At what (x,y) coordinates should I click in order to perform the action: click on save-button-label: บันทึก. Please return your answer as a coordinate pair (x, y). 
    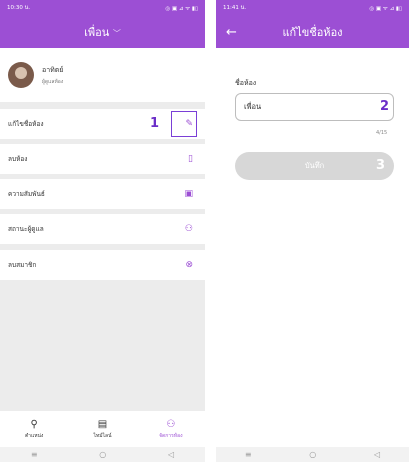
    Looking at the image, I should click on (314, 165).